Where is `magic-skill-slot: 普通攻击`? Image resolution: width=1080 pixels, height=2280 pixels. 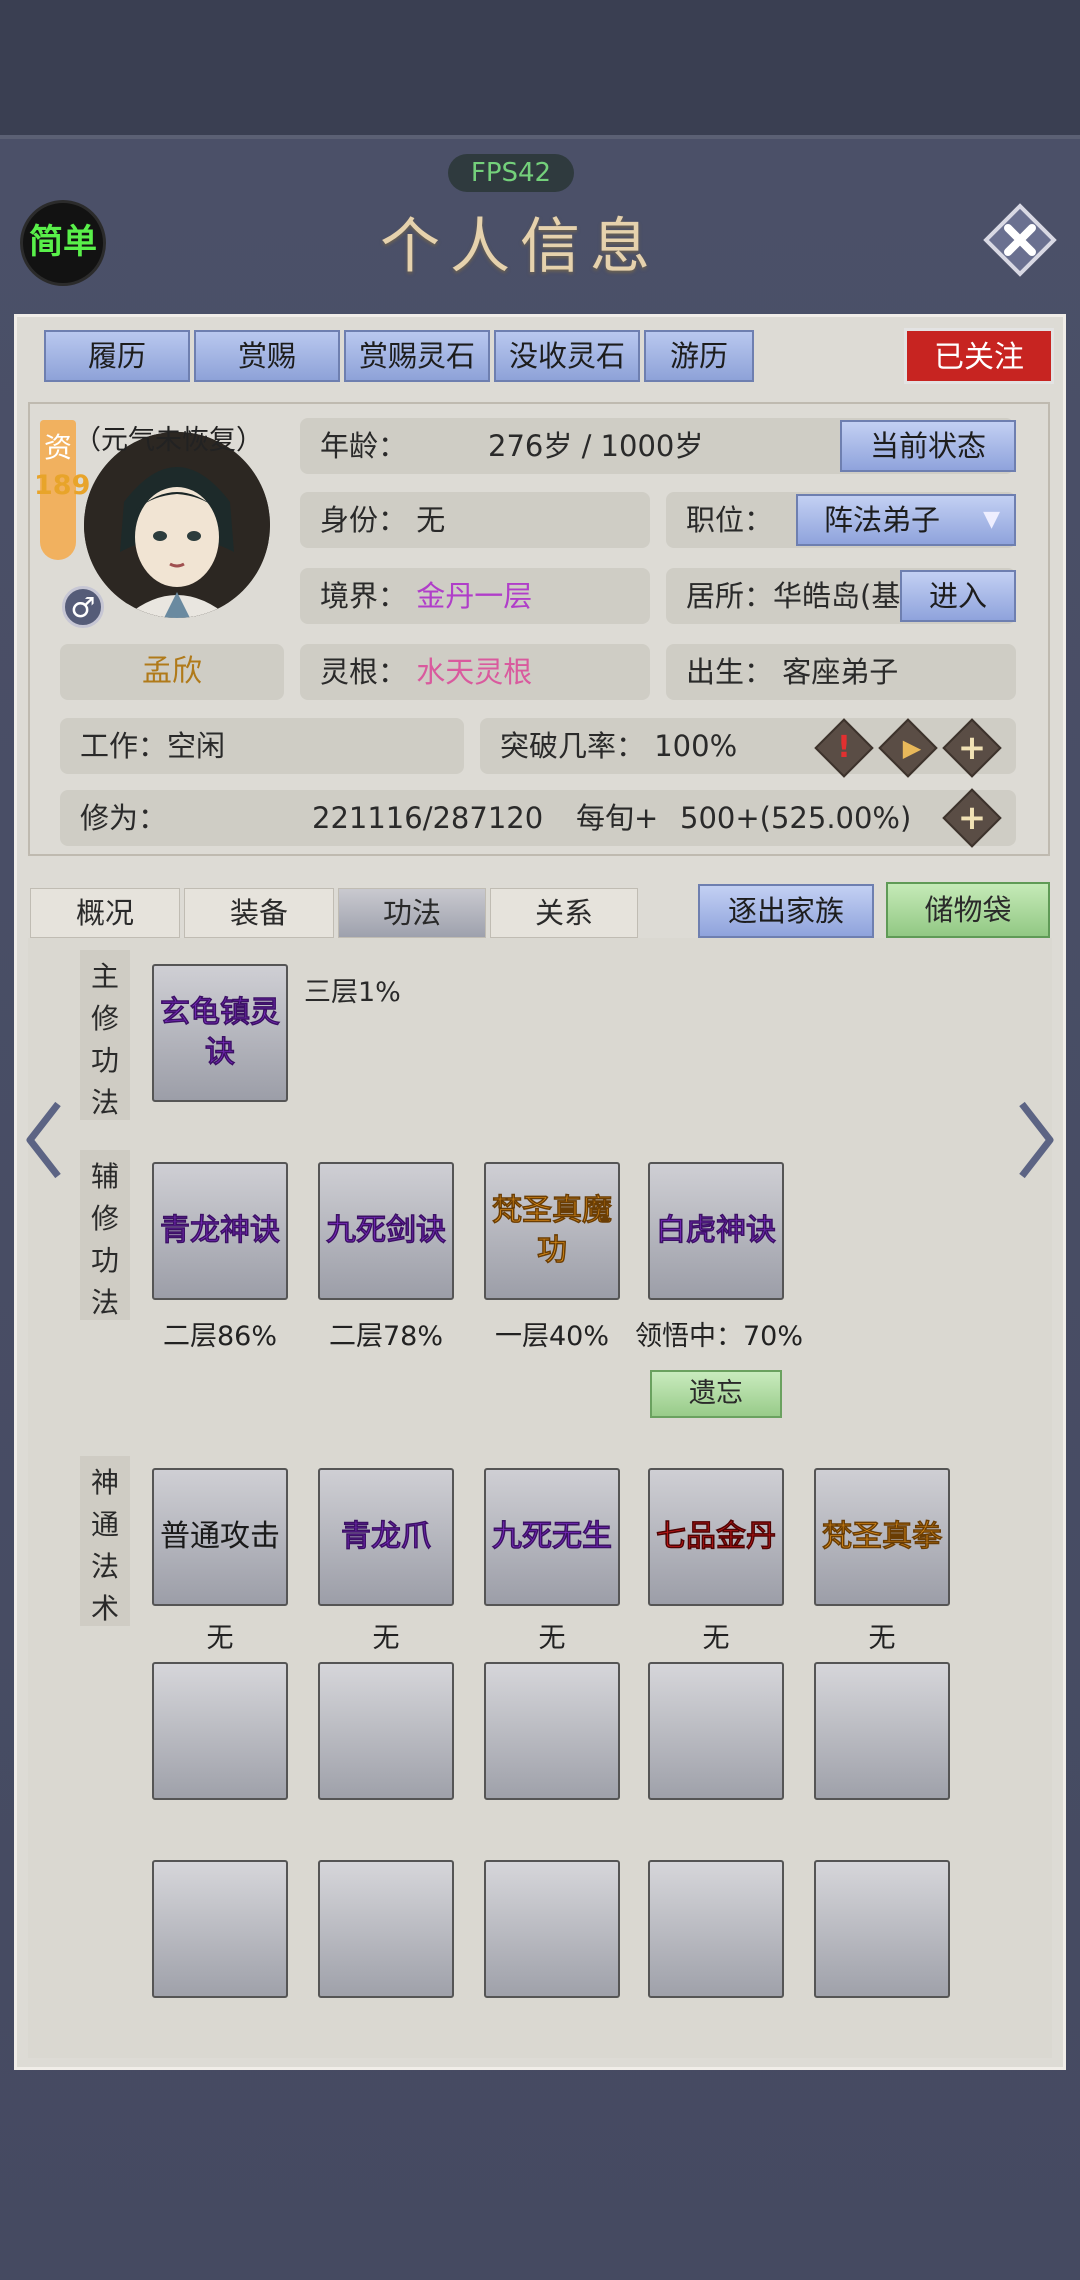
magic-skill-slot: 普通攻击 is located at coordinates (220, 1537).